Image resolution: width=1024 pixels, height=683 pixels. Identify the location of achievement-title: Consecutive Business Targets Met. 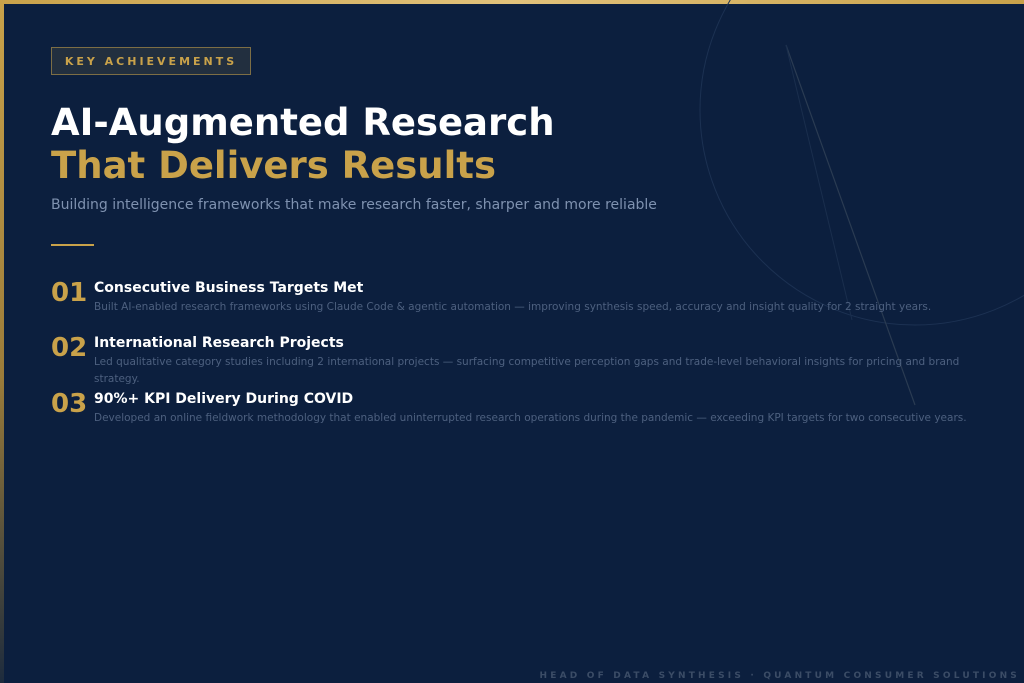
(229, 288).